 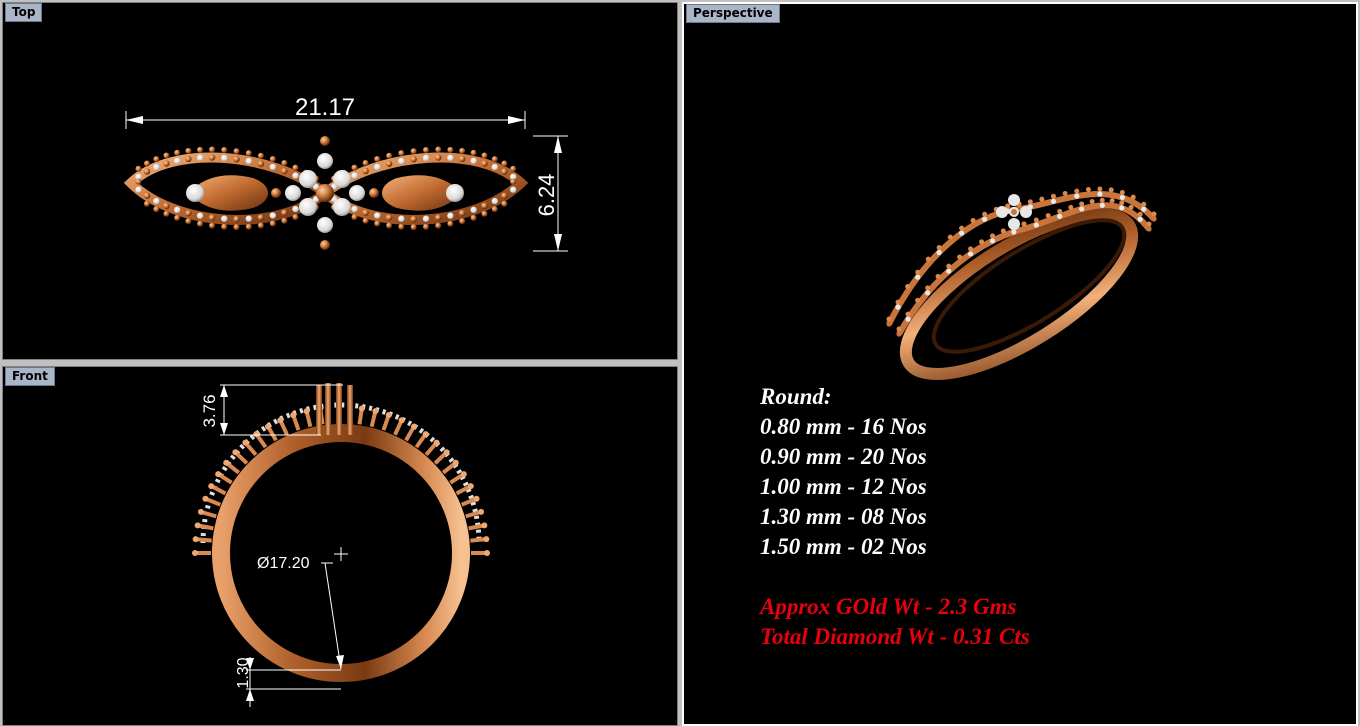 I want to click on head-height-label: 3.76, so click(x=209, y=410).